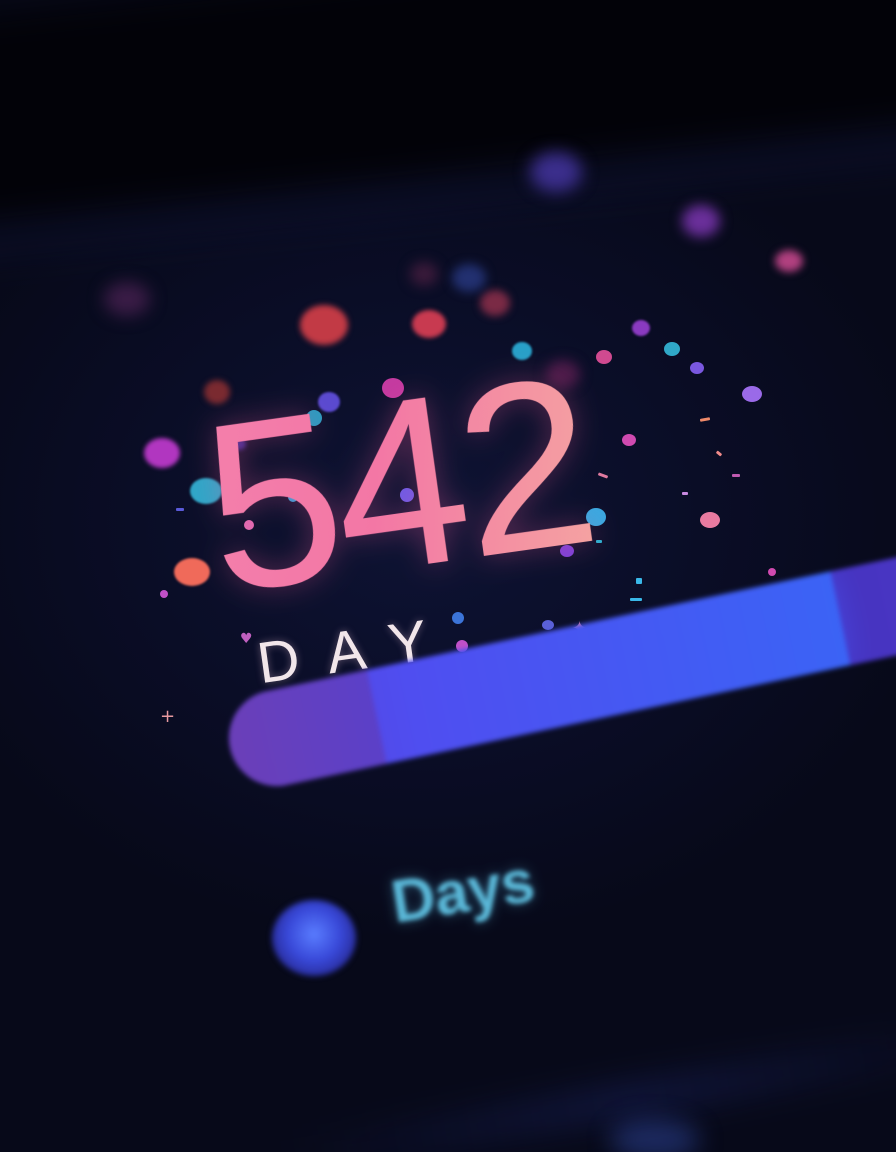 This screenshot has height=1152, width=896. I want to click on blurred-element, so click(655, 1136).